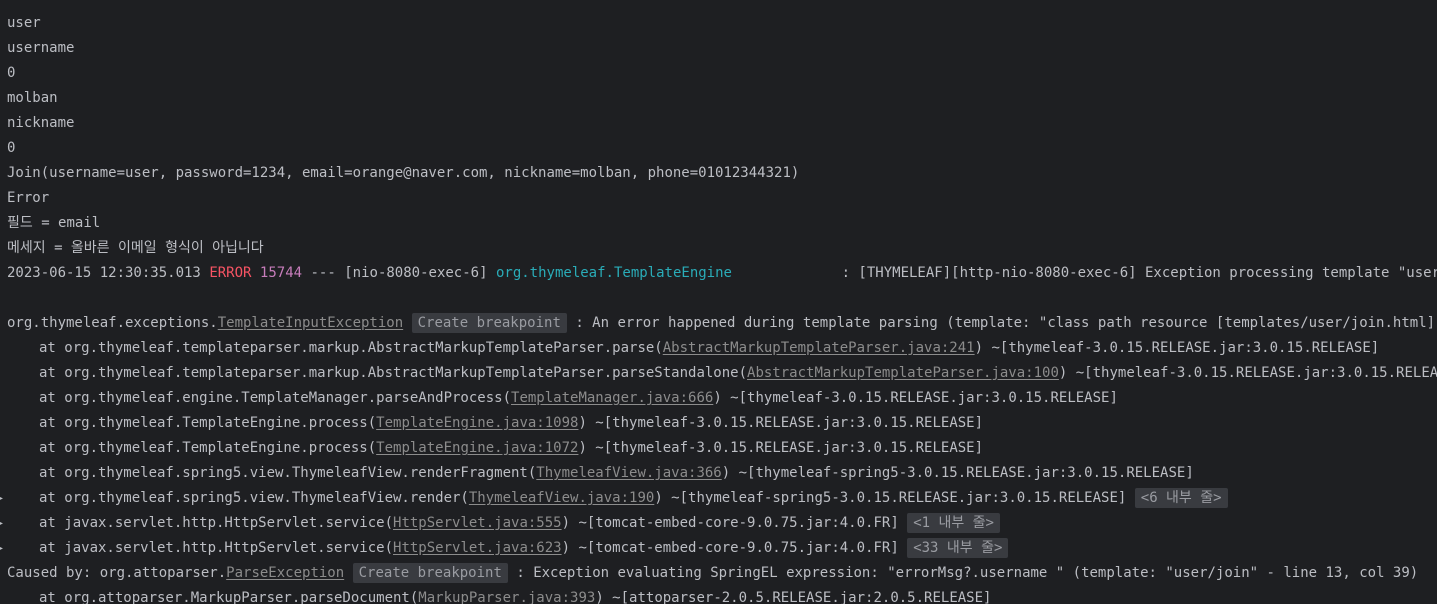 The image size is (1437, 604). Describe the element at coordinates (506, 597) in the screenshot. I see `stack-frame-source-link: MarkupParser.java:393` at that location.